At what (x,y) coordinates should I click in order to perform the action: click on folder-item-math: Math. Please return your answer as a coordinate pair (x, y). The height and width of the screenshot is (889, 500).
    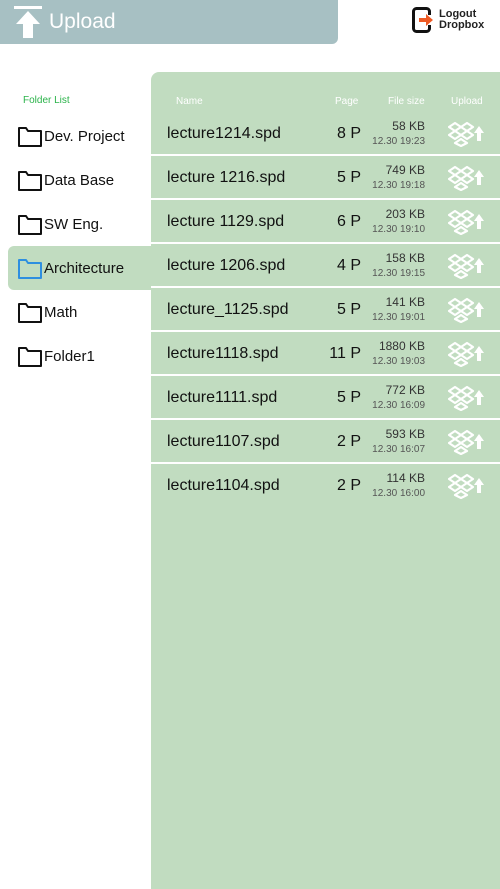
    Looking at the image, I should click on (76, 312).